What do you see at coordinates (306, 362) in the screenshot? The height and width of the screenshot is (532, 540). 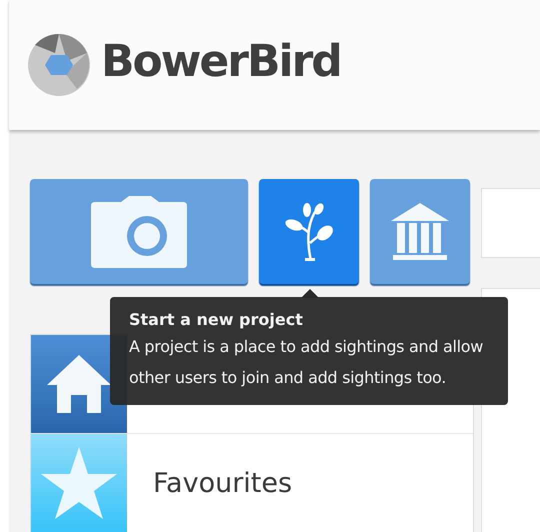 I see `tooltip-text: A project is a place to add sightings and allow other users to join and add sightings too.` at bounding box center [306, 362].